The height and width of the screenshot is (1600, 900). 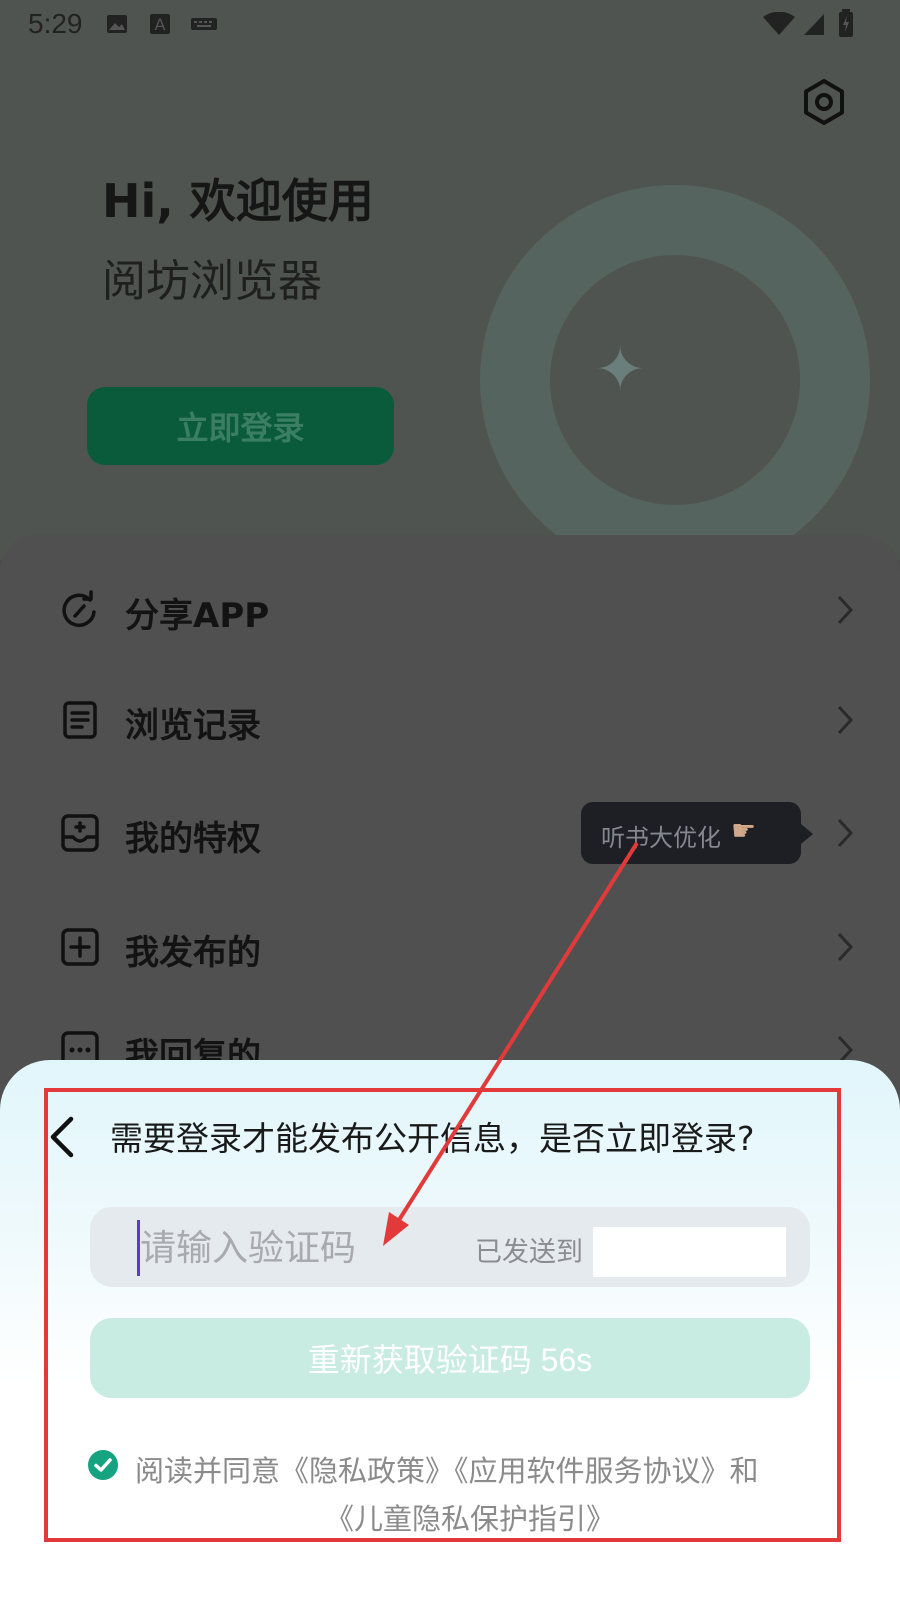 What do you see at coordinates (240, 426) in the screenshot?
I see `login-now-button: 立即登录` at bounding box center [240, 426].